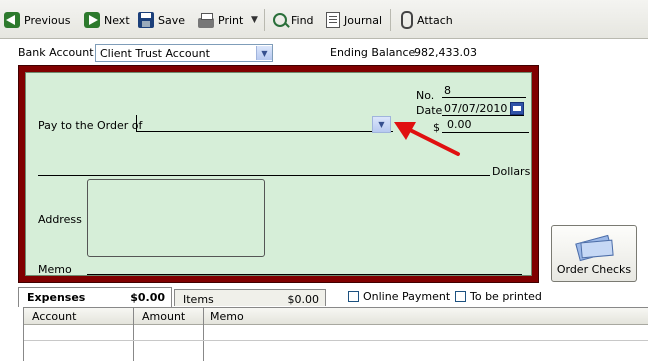 The image size is (648, 361). I want to click on tab-expenses: Expenses $0.00, so click(95, 297).